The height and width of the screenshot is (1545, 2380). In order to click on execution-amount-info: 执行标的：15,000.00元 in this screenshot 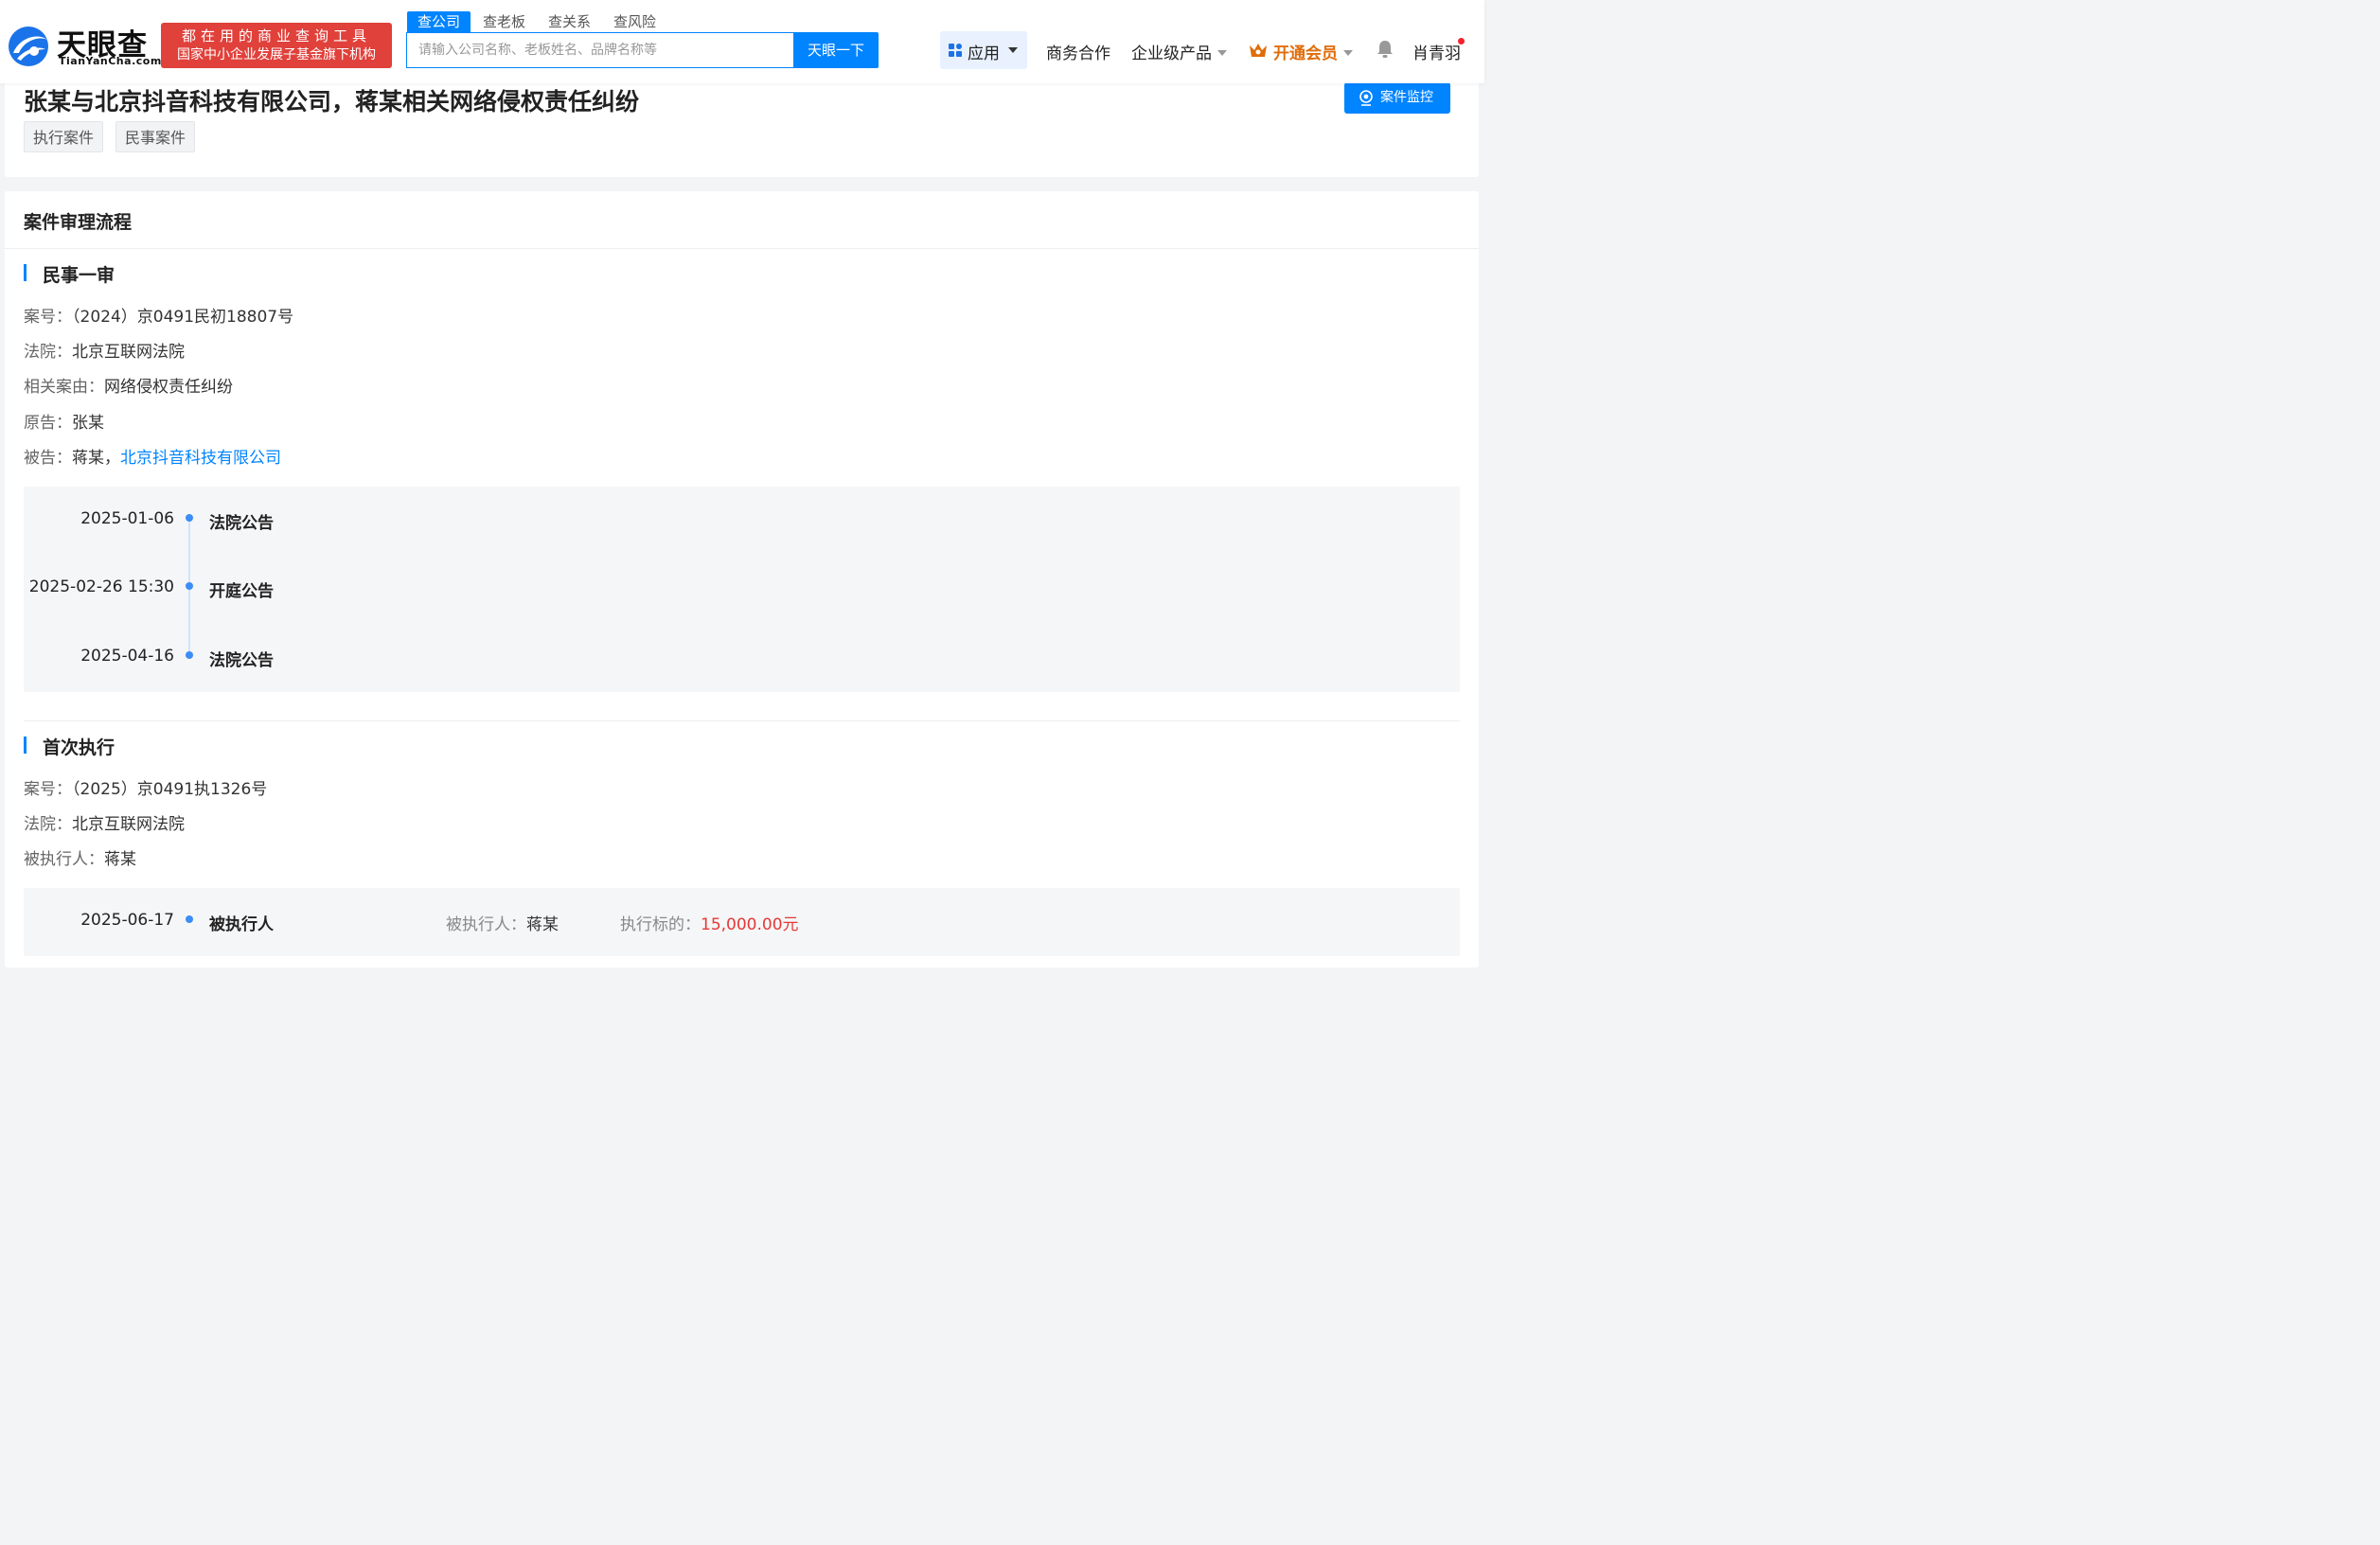, I will do `click(709, 922)`.